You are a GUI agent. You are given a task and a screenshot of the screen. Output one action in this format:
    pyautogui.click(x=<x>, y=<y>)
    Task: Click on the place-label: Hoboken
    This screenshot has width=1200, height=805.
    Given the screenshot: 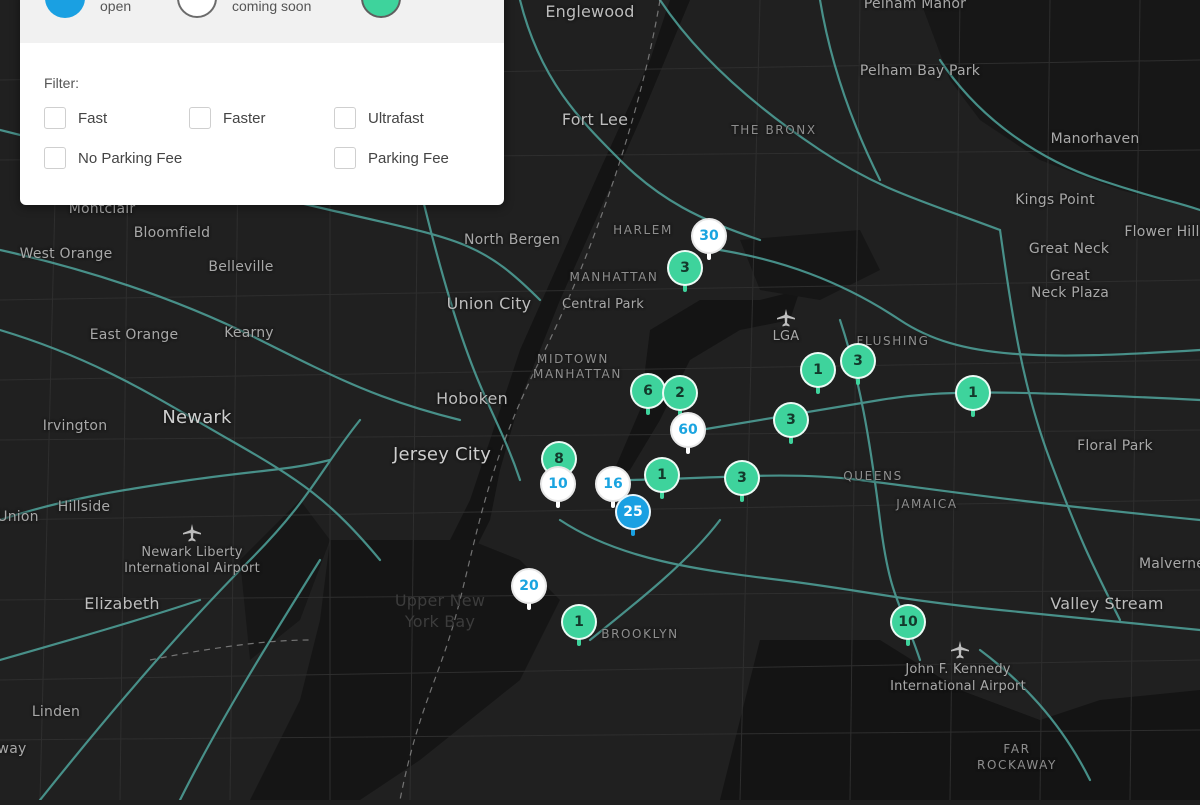 What is the action you would take?
    pyautogui.click(x=472, y=398)
    